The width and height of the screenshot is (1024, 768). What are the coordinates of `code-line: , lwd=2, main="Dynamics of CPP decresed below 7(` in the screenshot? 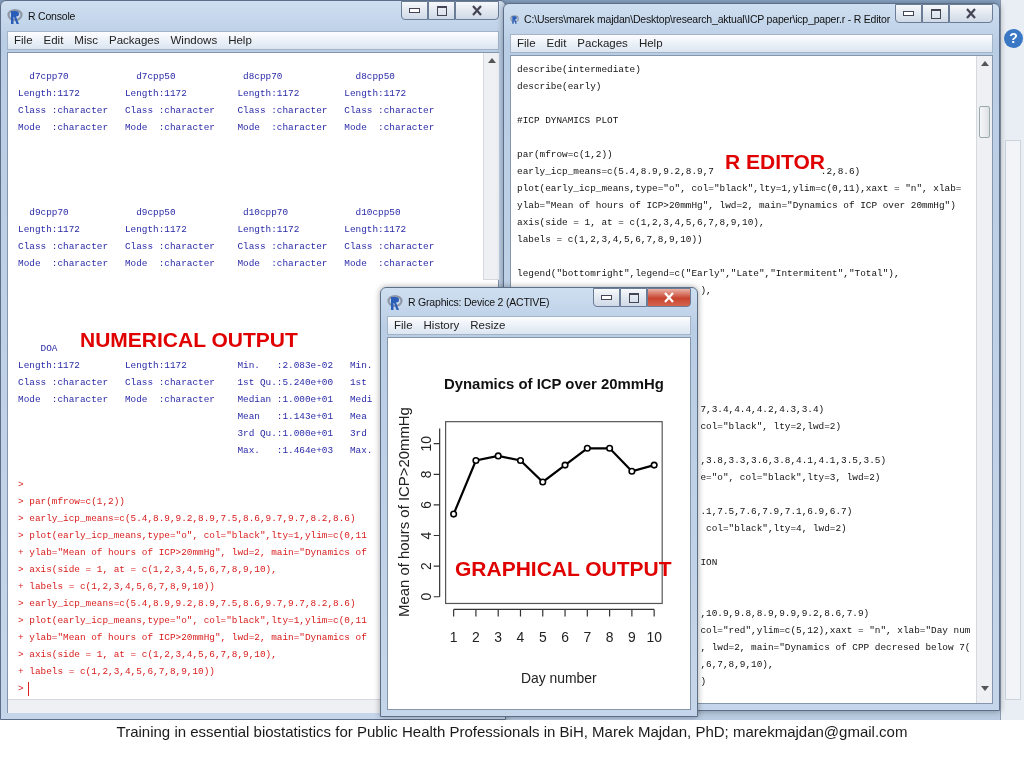 It's located at (835, 648).